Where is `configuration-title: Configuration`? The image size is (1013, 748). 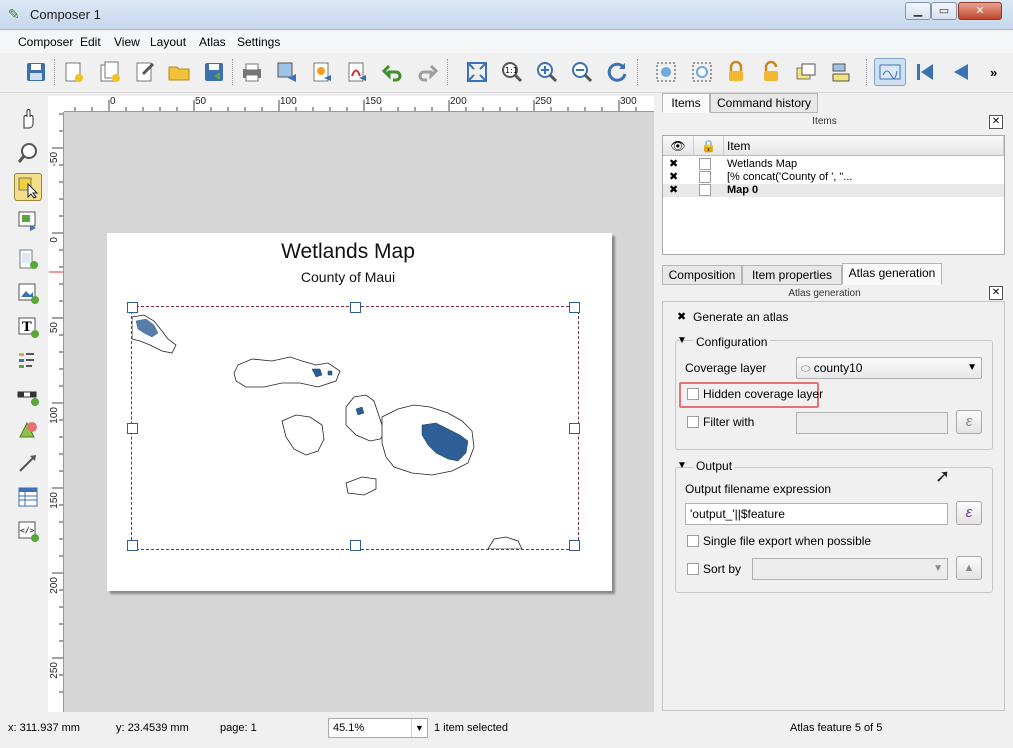
configuration-title: Configuration is located at coordinates (732, 342).